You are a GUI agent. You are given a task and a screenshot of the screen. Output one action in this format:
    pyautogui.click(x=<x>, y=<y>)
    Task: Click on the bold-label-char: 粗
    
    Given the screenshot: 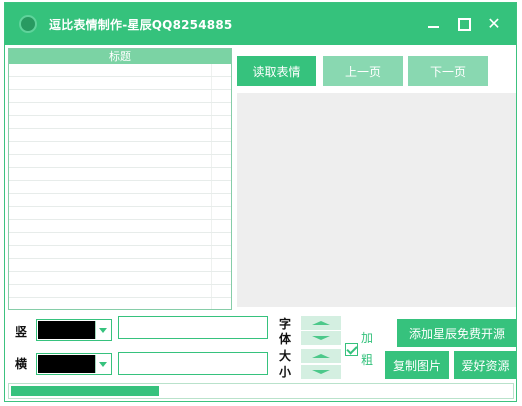 What is the action you would take?
    pyautogui.click(x=367, y=360)
    